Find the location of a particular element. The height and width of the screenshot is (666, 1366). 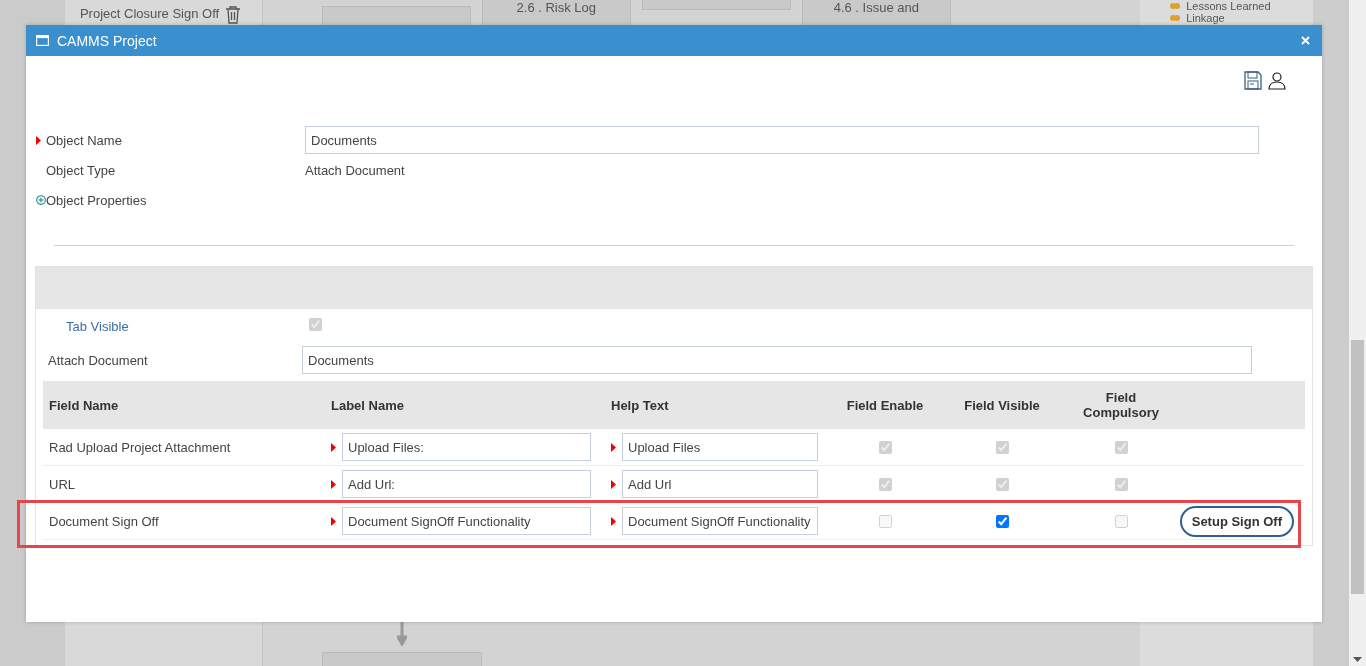

field-value: Attach Document is located at coordinates (355, 170).